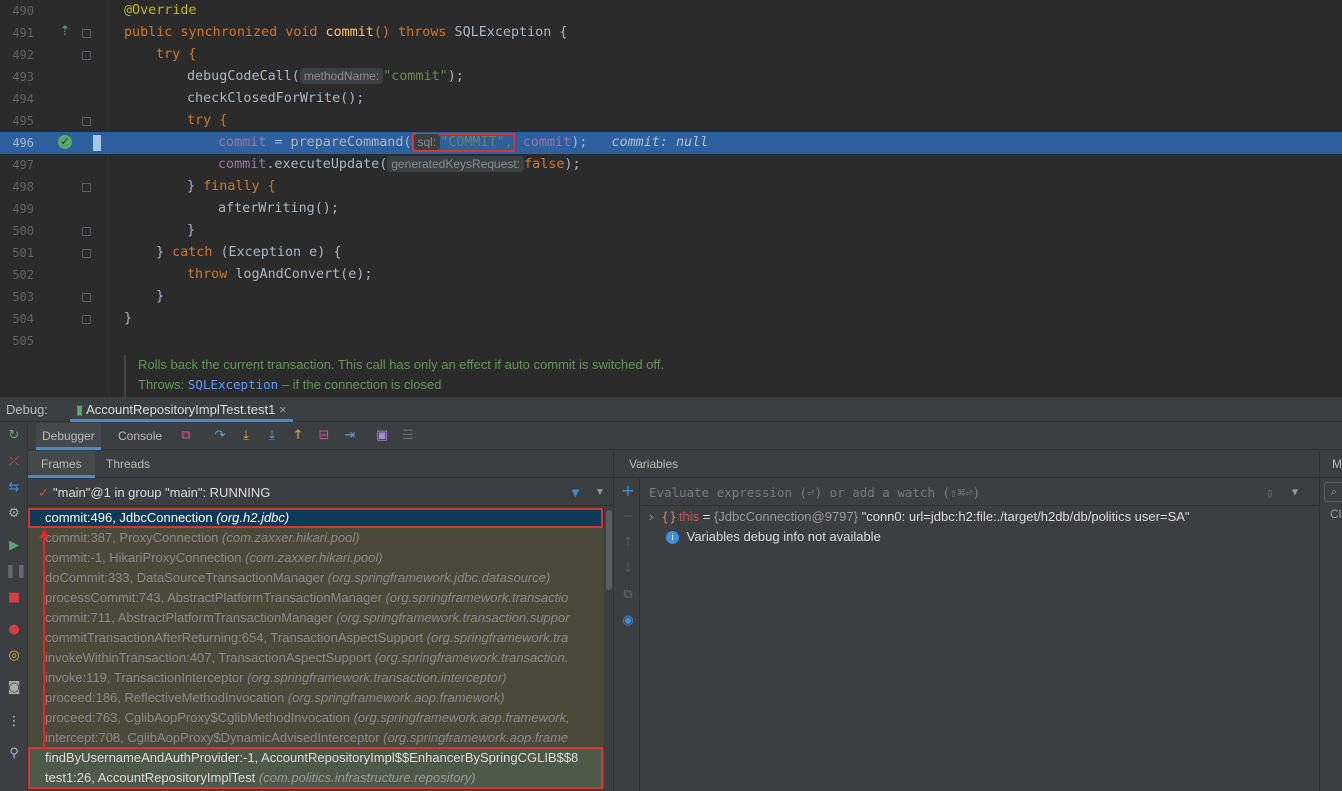 The height and width of the screenshot is (791, 1342). Describe the element at coordinates (628, 491) in the screenshot. I see `add-watch-icon: +` at that location.